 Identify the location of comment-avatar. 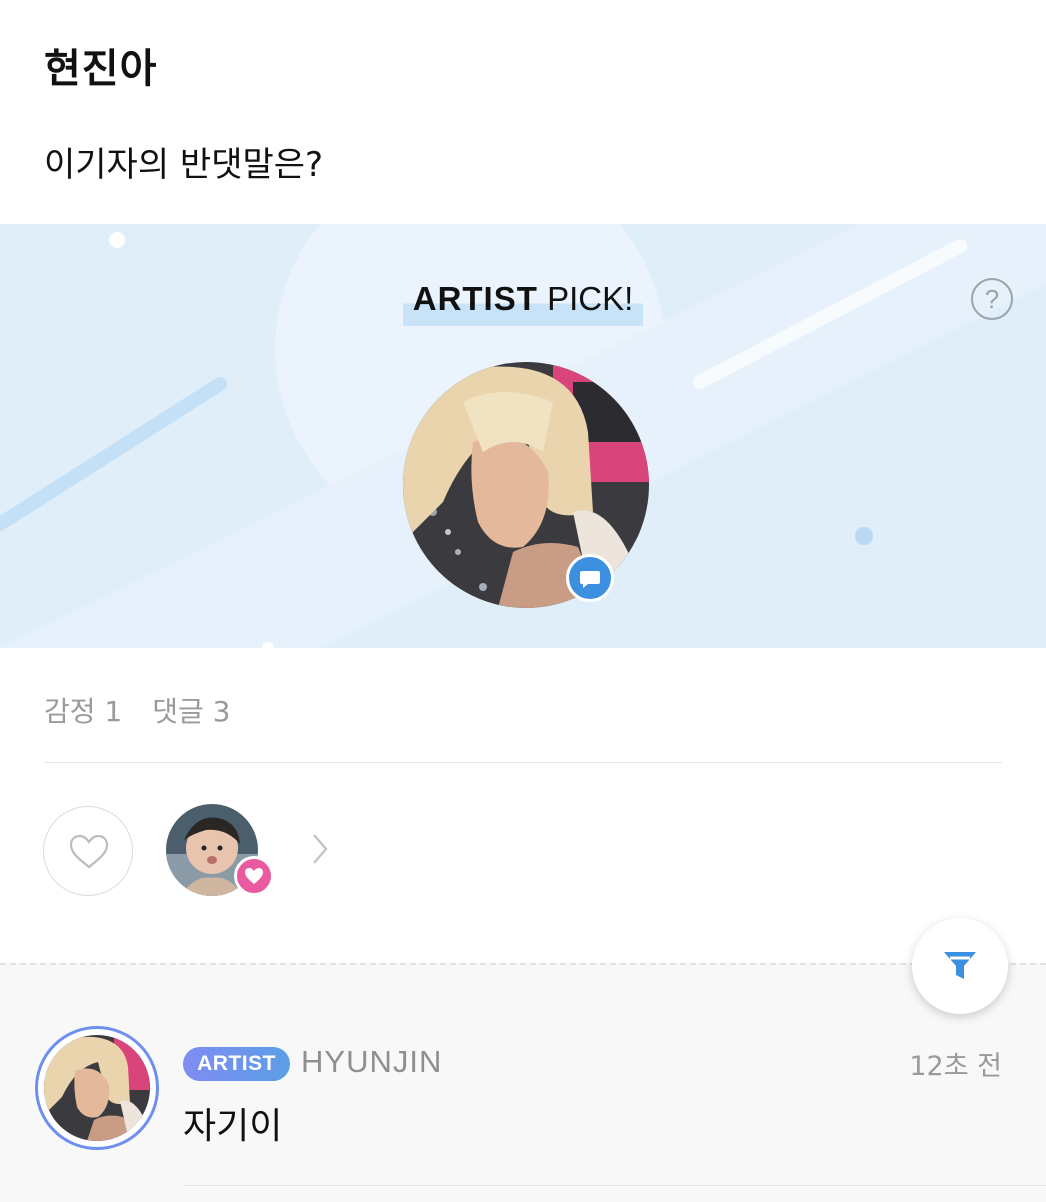
(97, 1088).